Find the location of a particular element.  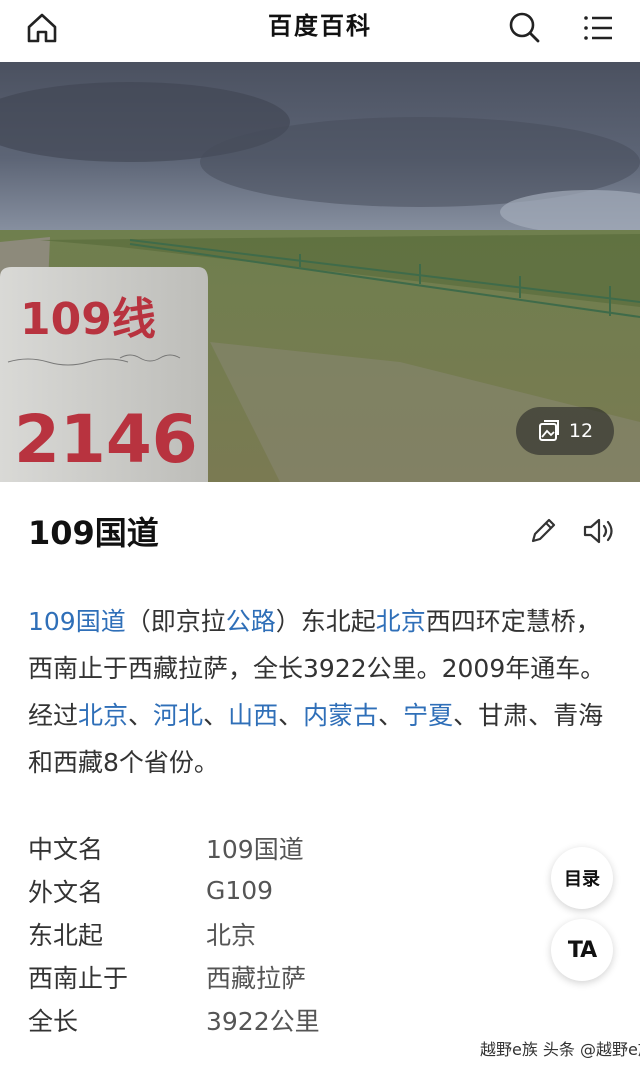

edit-icon is located at coordinates (543, 531).